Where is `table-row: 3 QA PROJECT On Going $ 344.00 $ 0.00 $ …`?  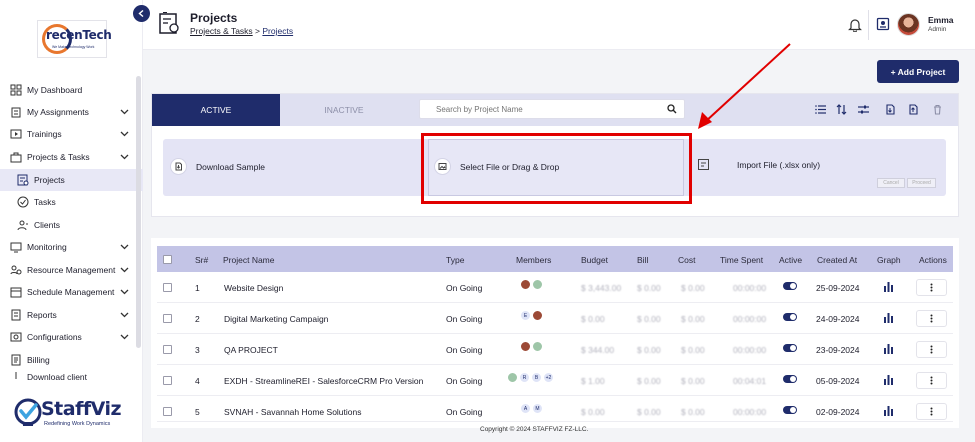
table-row: 3 QA PROJECT On Going $ 344.00 $ 0.00 $ … is located at coordinates (555, 349).